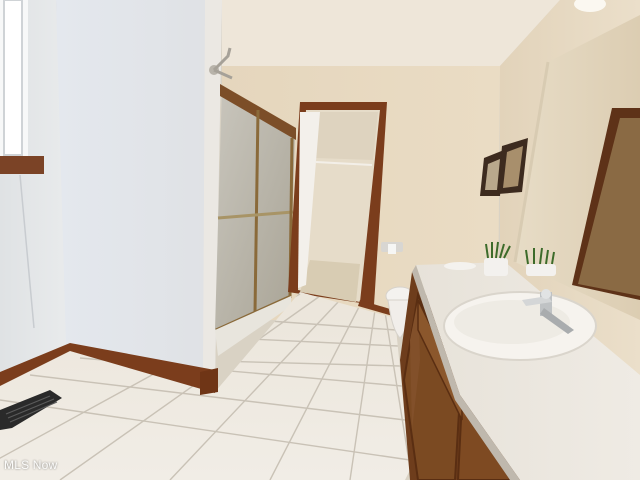 The image size is (640, 480). Describe the element at coordinates (460, 266) in the screenshot. I see `soap-dish` at that location.